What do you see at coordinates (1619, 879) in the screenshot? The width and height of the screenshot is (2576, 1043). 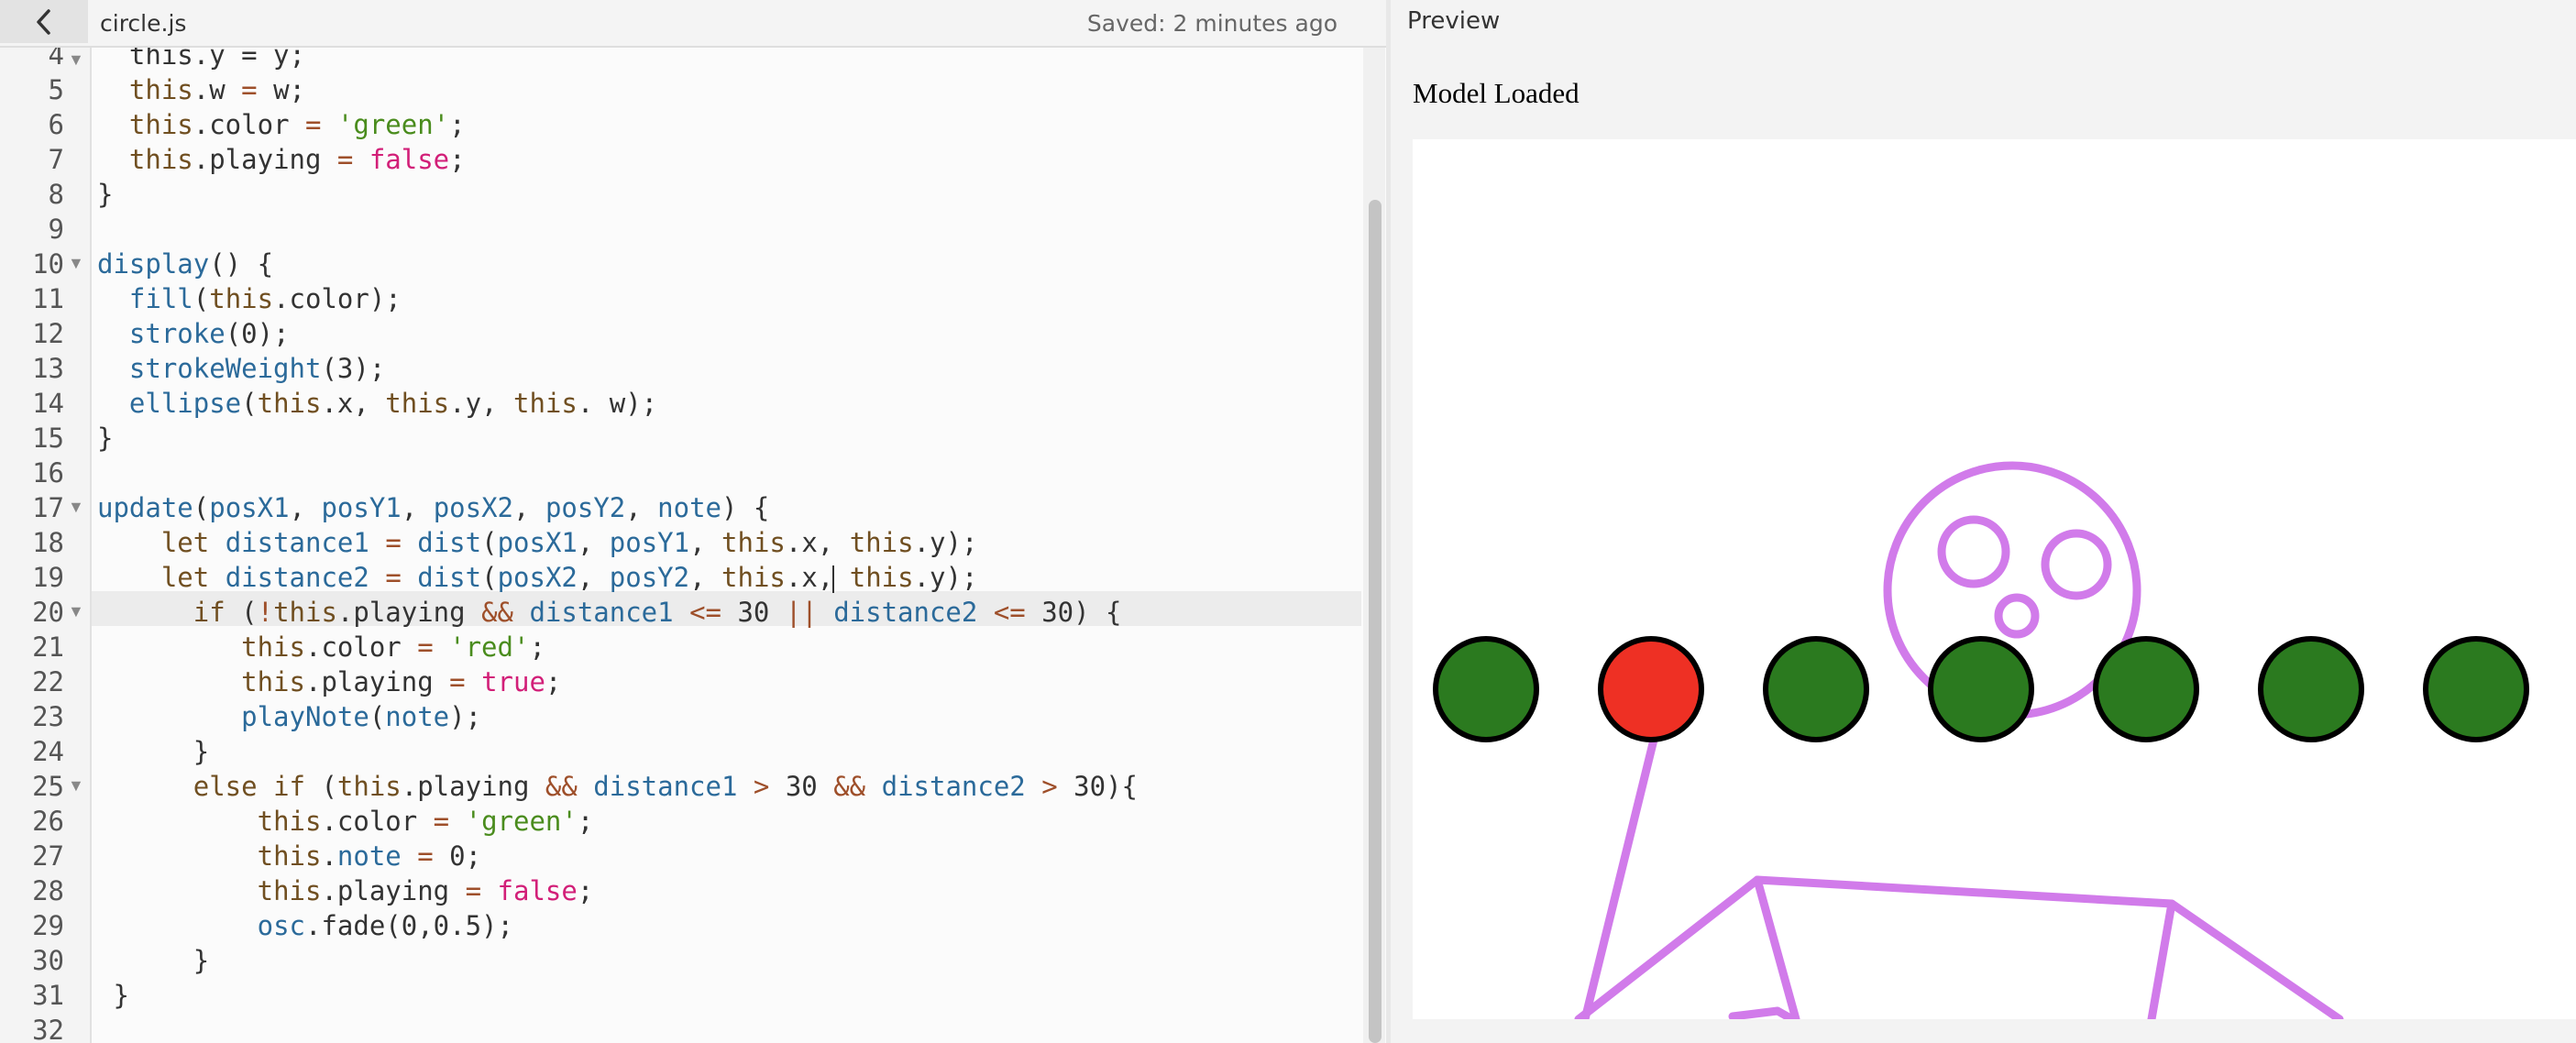 I see `left-arm-line` at bounding box center [1619, 879].